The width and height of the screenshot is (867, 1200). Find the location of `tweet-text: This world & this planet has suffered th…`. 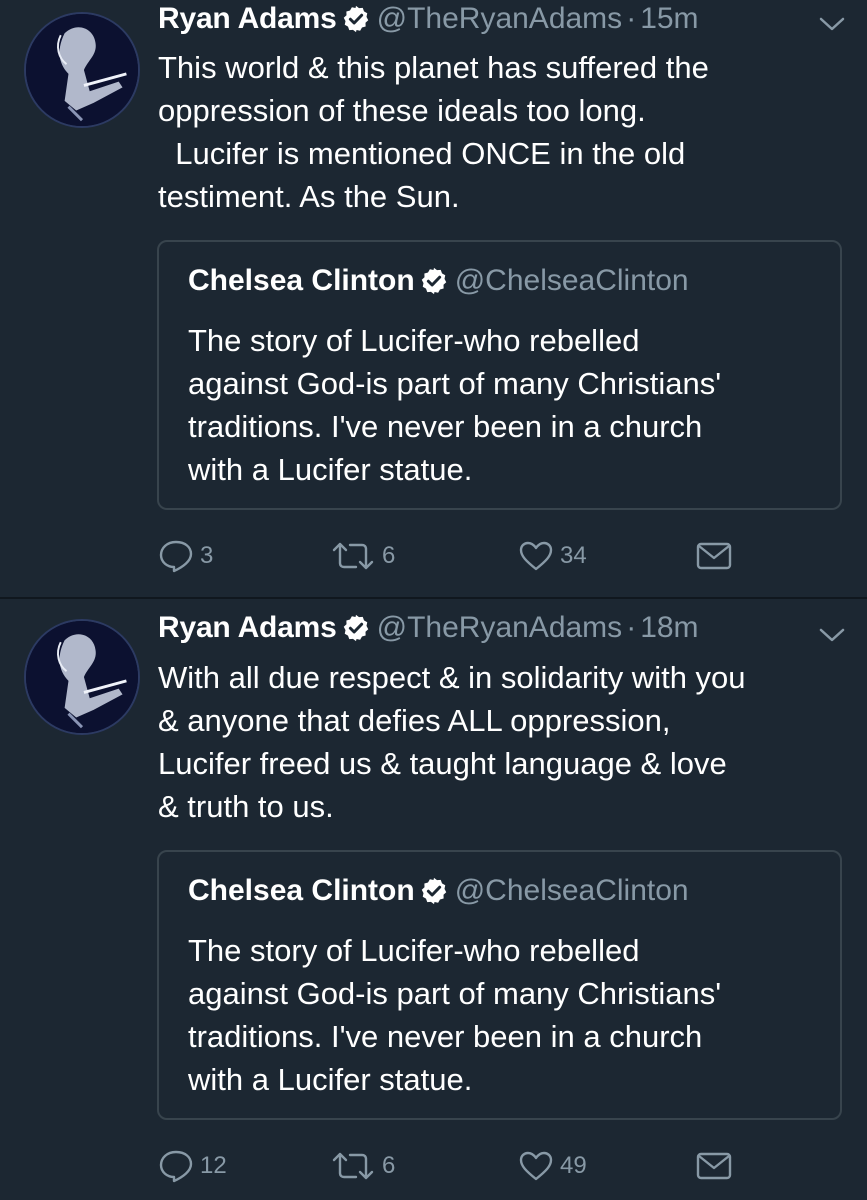

tweet-text: This world & this planet has suffered th… is located at coordinates (433, 132).